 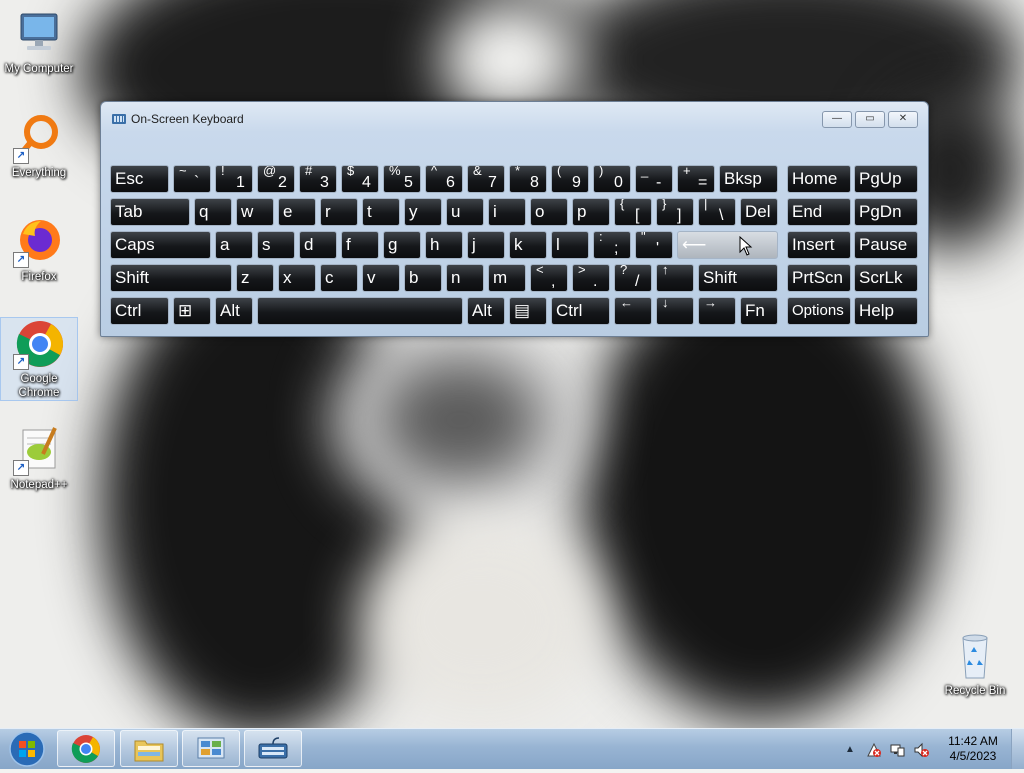 What do you see at coordinates (975, 664) in the screenshot?
I see `desktop-icon-recycle-bin: Recycle Bin` at bounding box center [975, 664].